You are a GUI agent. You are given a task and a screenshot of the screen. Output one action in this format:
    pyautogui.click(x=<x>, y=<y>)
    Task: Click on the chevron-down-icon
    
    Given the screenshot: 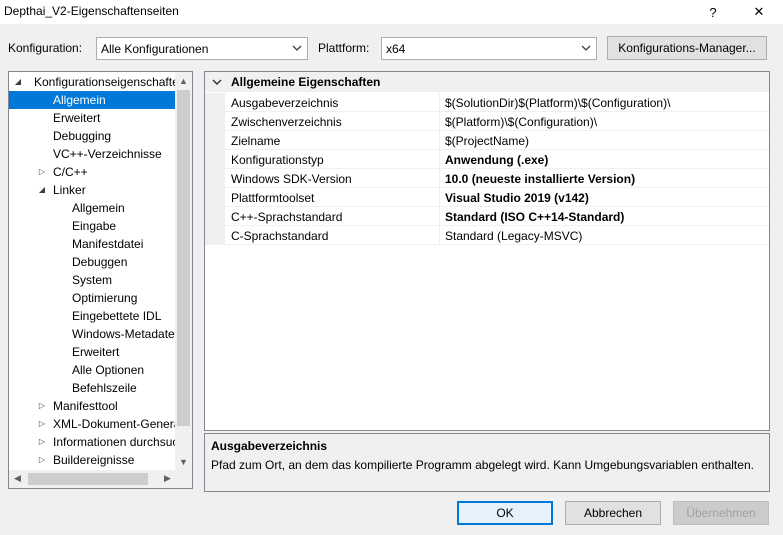 What is the action you would take?
    pyautogui.click(x=297, y=48)
    